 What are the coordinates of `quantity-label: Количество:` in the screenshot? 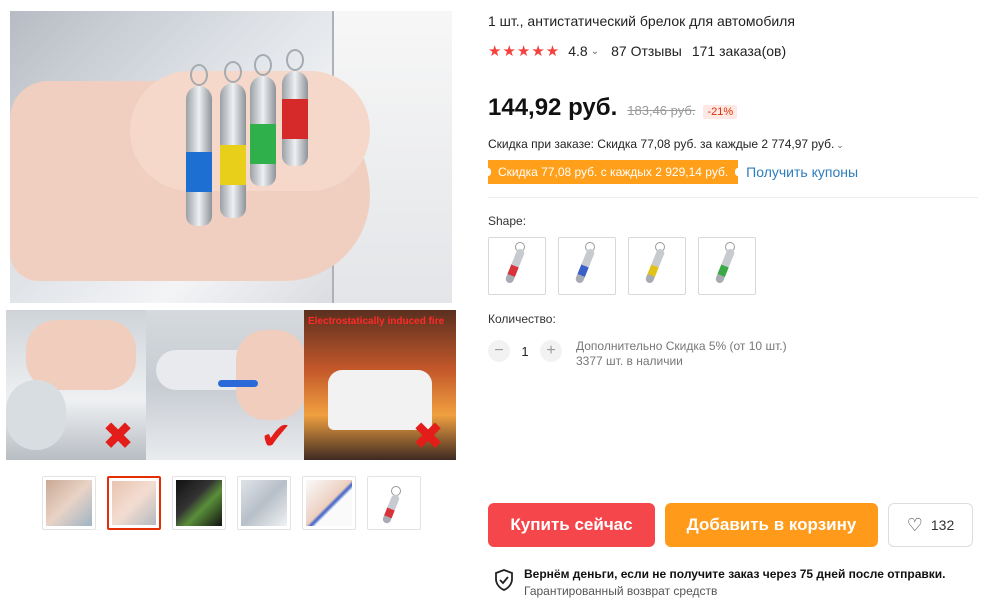 It's located at (522, 319).